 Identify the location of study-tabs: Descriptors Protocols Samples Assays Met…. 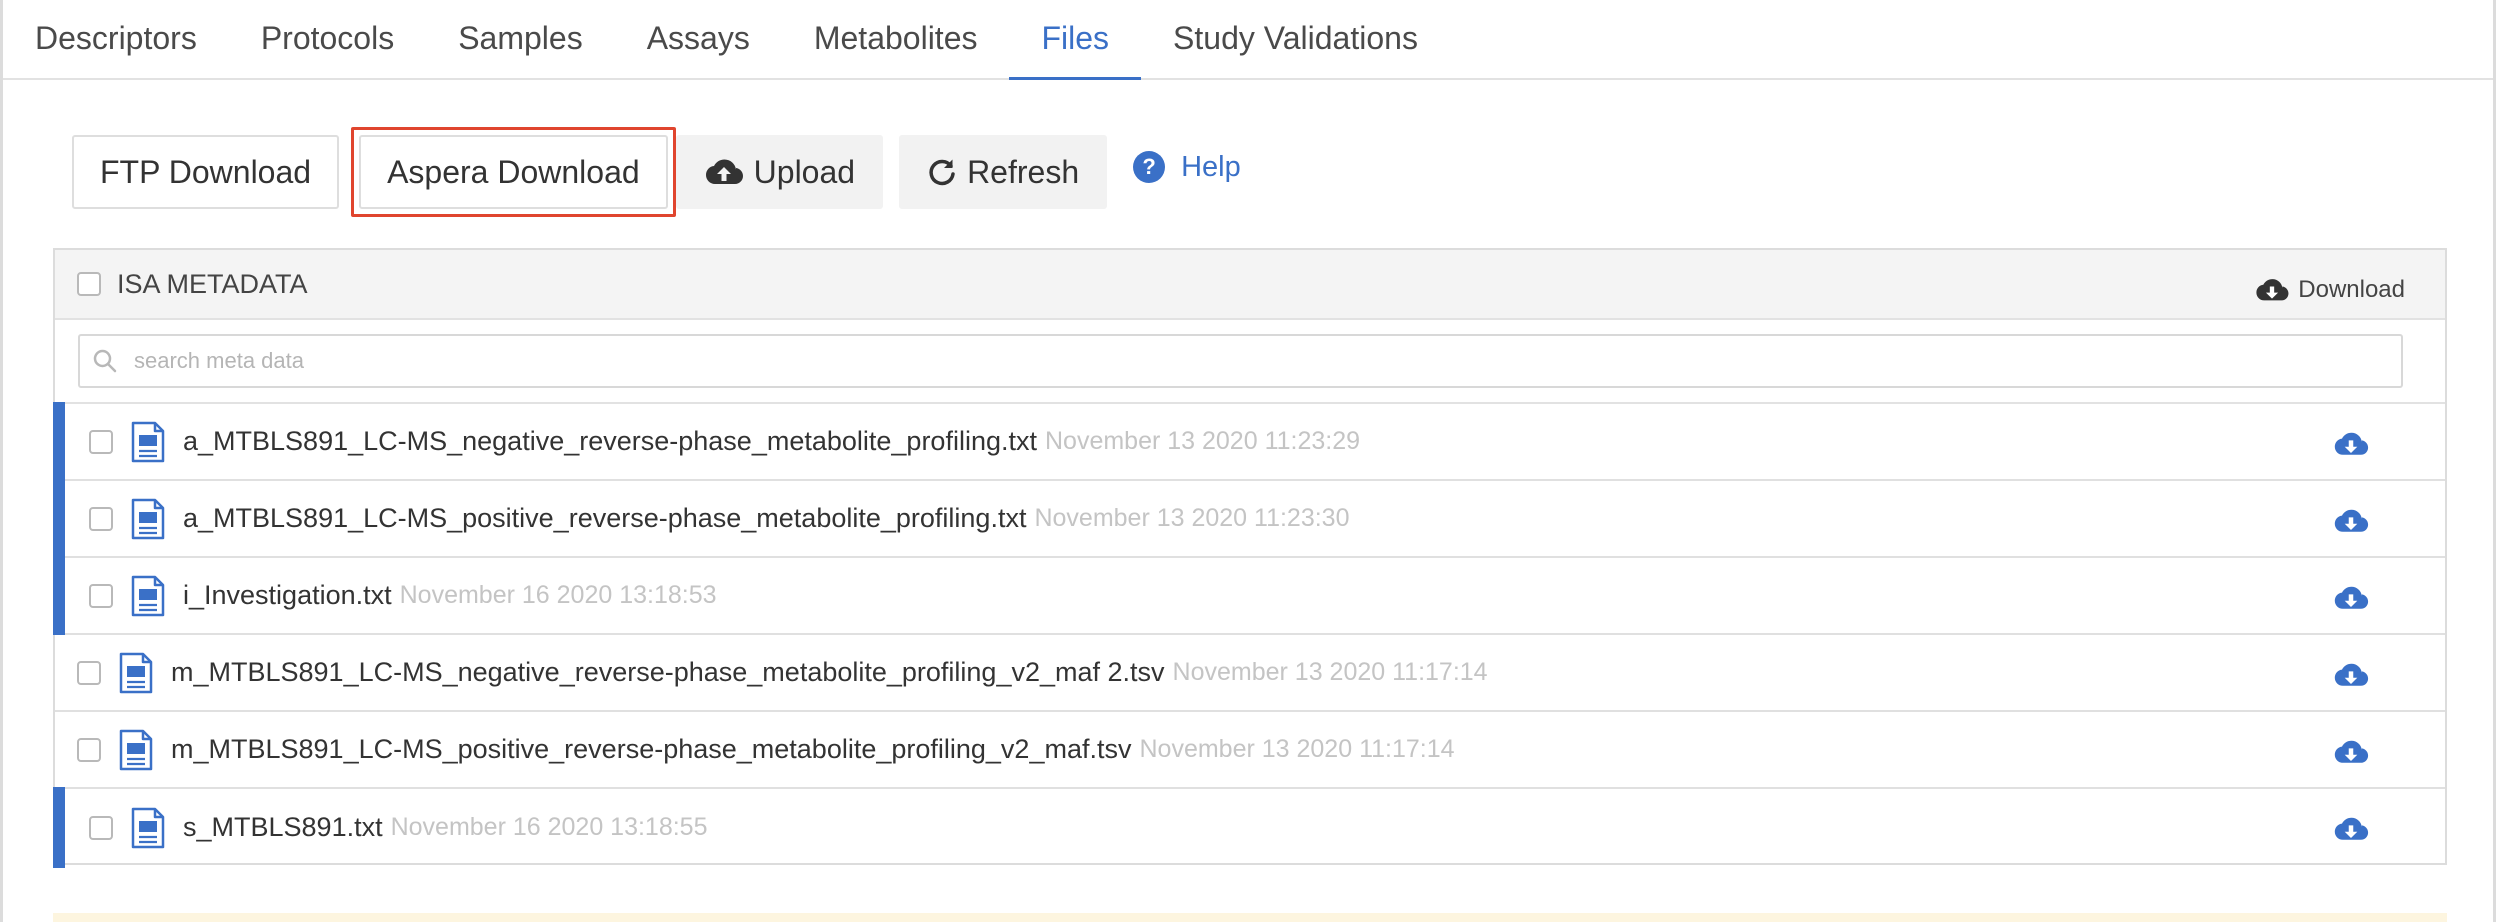
(1248, 40).